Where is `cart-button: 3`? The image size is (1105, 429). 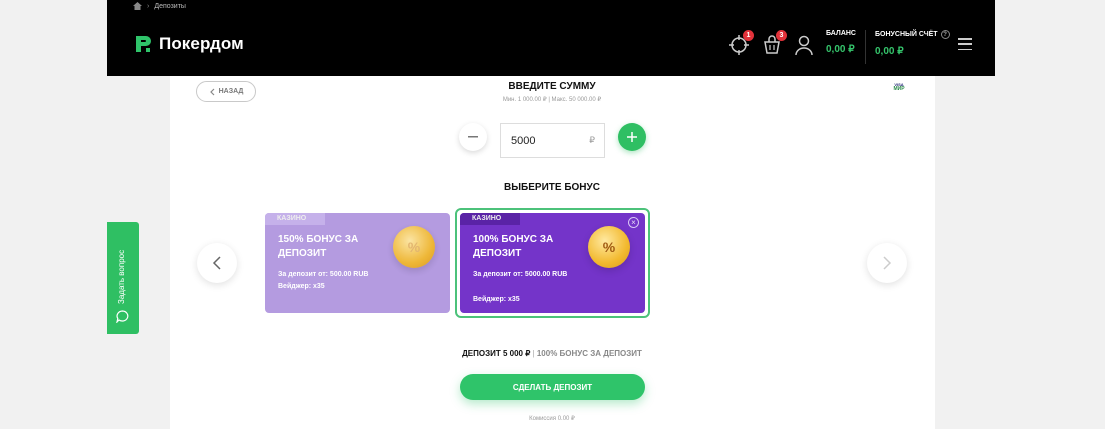
cart-button: 3 is located at coordinates (774, 43).